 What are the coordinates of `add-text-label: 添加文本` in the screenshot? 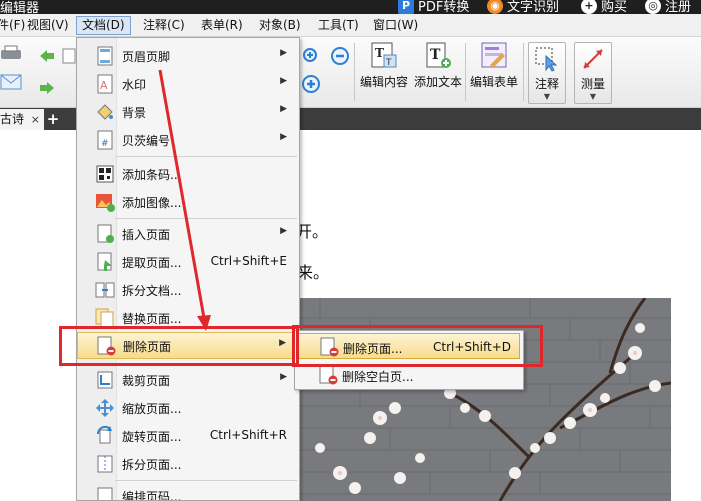 It's located at (438, 82).